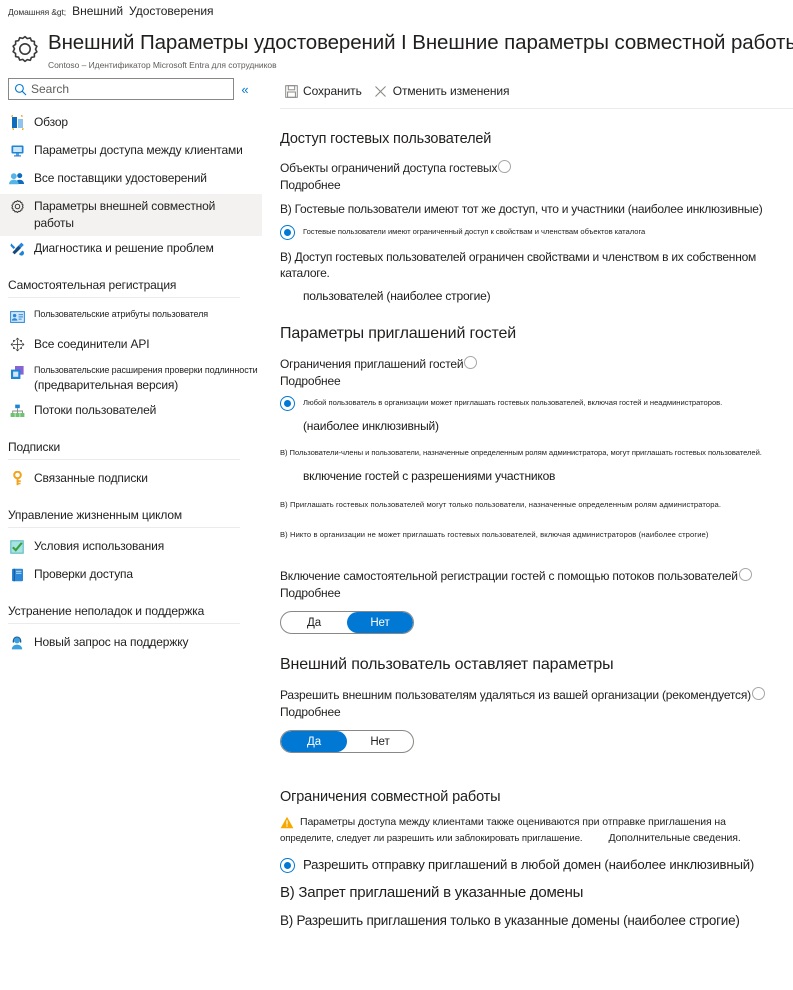 The height and width of the screenshot is (990, 793). I want to click on sidebar-item-cross-tenant-access: Параметры доступа между клиентами, so click(131, 152).